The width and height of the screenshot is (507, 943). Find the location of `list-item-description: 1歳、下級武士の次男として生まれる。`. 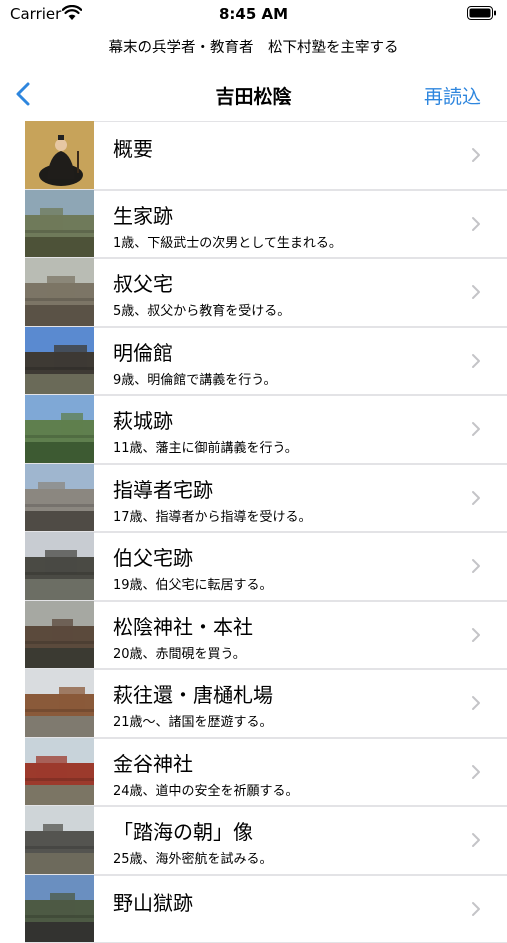

list-item-description: 1歳、下級武士の次男として生まれる。 is located at coordinates (227, 241).